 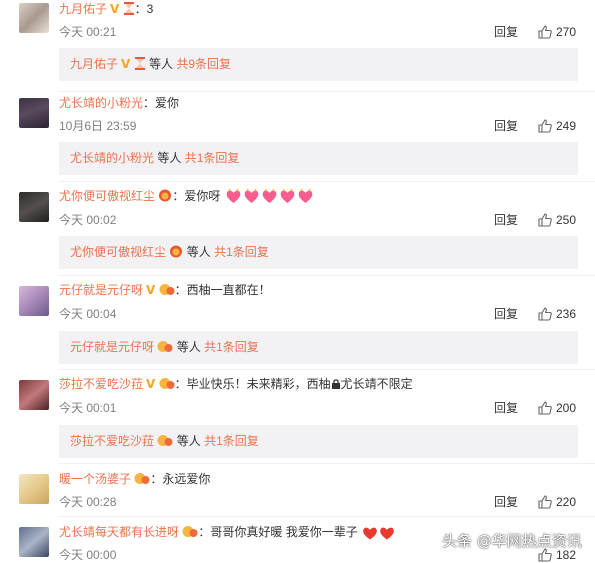 What do you see at coordinates (161, 103) in the screenshot?
I see `comment-text: ：爱你` at bounding box center [161, 103].